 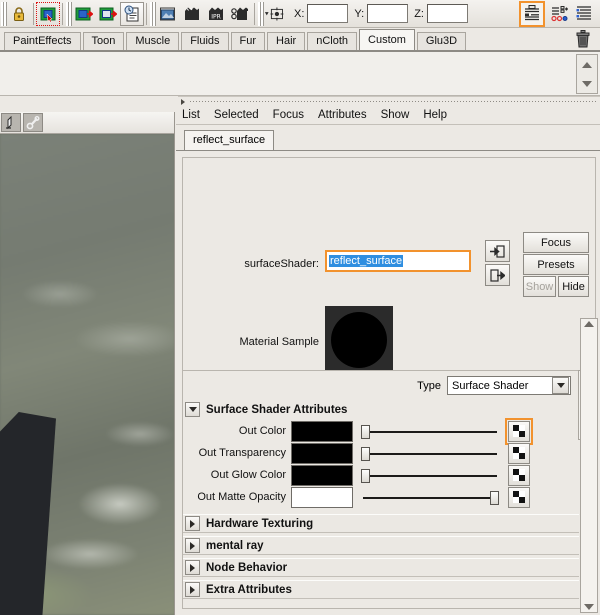 What do you see at coordinates (556, 242) in the screenshot?
I see `focus-button: Focus` at bounding box center [556, 242].